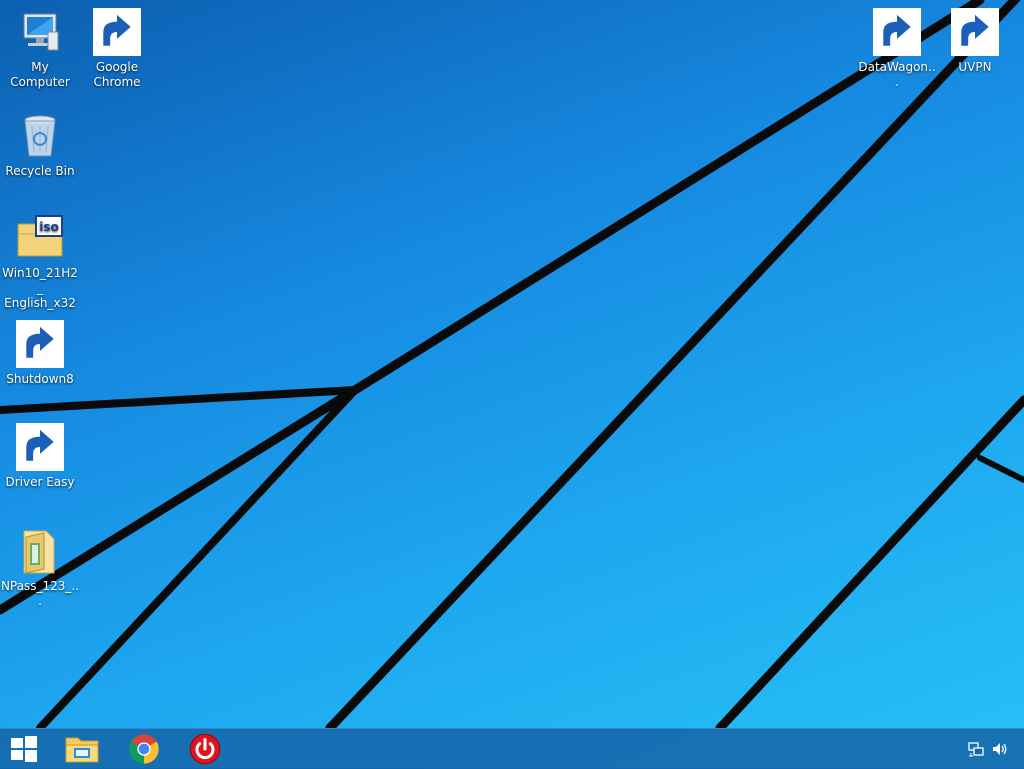  I want to click on desktop-icon-shutdown8: Shutdown8, so click(40, 353).